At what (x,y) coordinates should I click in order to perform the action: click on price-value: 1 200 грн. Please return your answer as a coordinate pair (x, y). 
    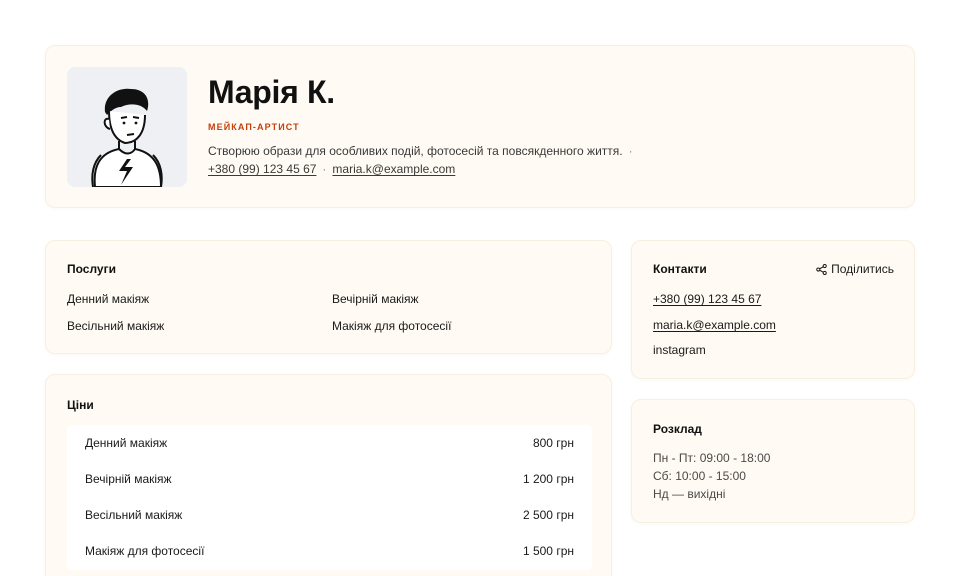
    Looking at the image, I should click on (548, 479).